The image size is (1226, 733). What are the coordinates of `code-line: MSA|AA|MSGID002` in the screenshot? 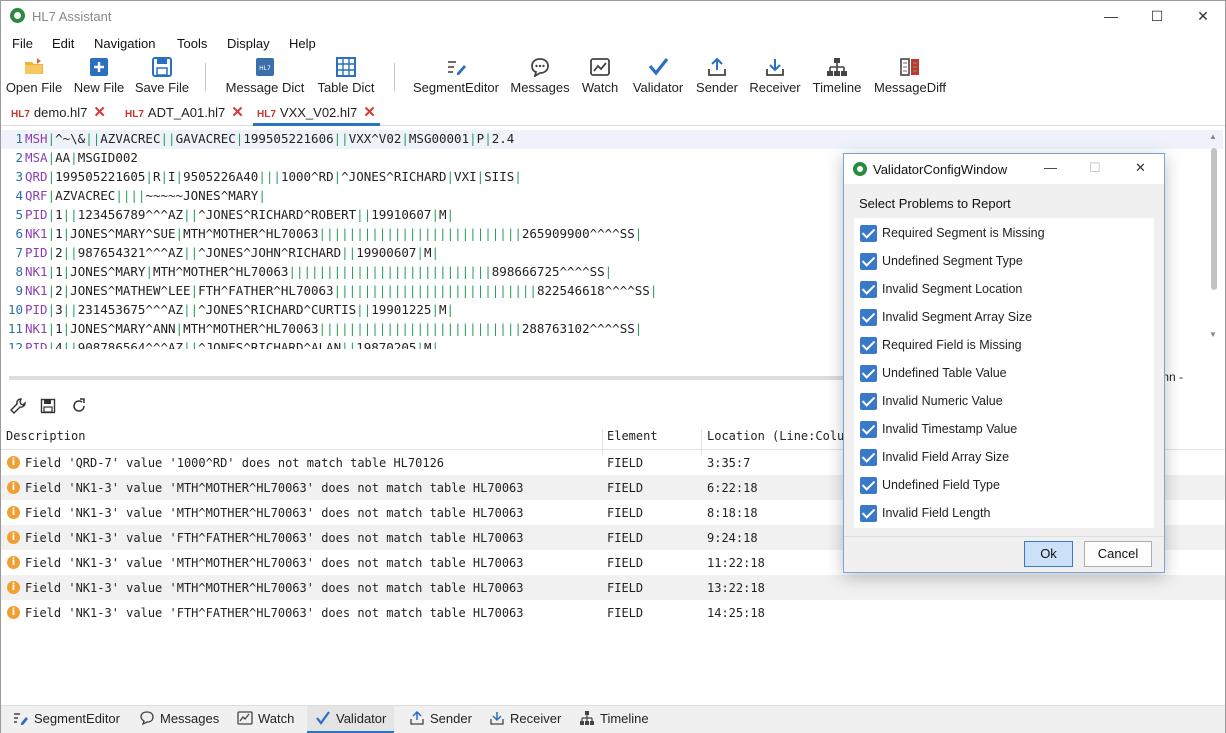 It's located at (81, 157).